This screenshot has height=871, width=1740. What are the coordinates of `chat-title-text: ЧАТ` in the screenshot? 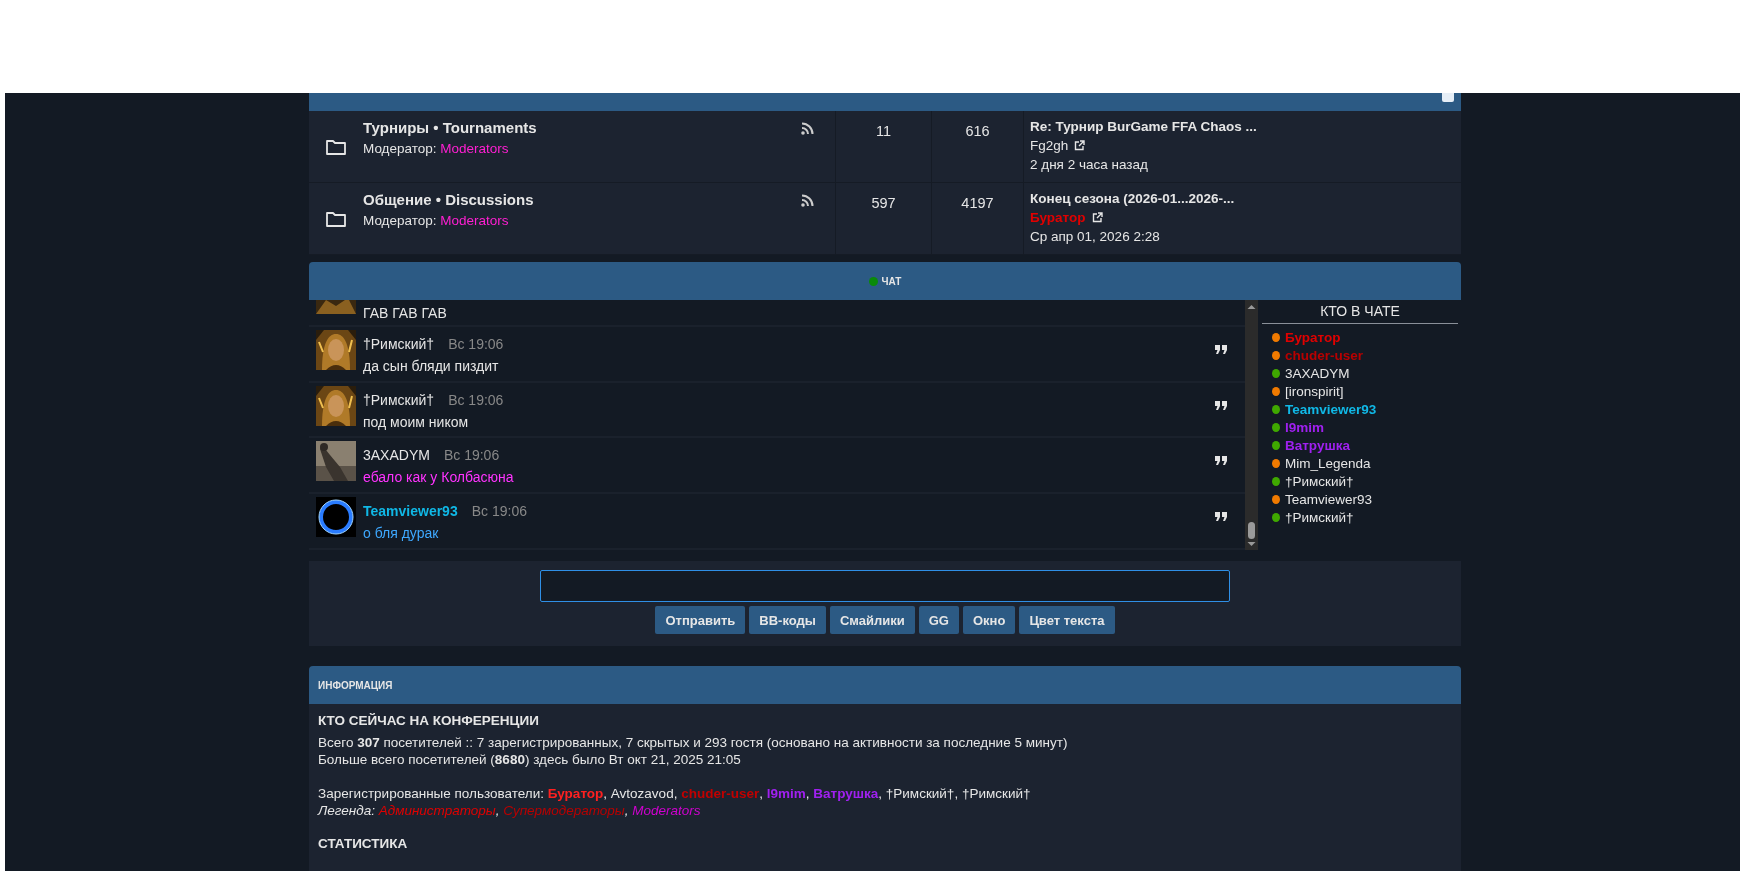 It's located at (891, 281).